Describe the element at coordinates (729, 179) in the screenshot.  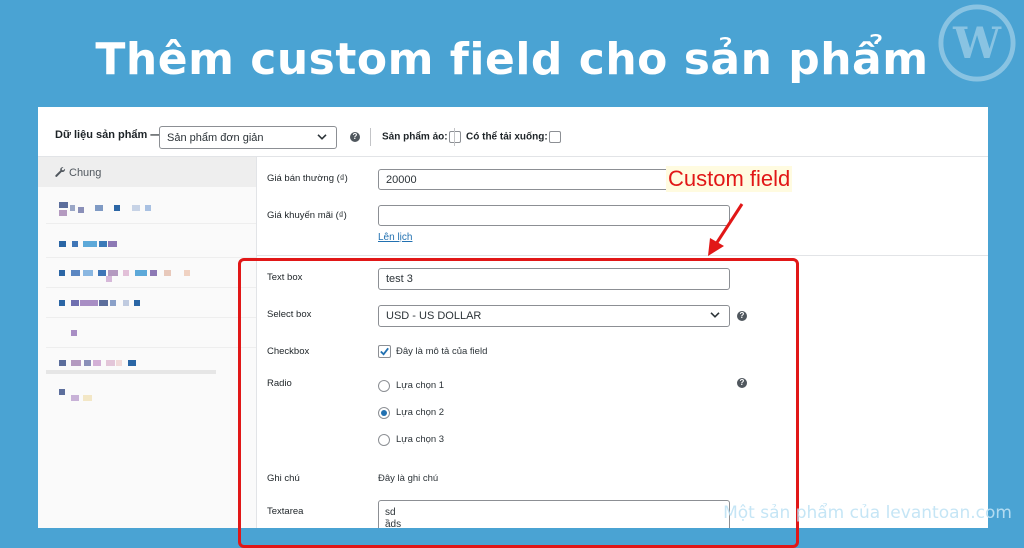
I see `custom-field-annotation: Custom field` at that location.